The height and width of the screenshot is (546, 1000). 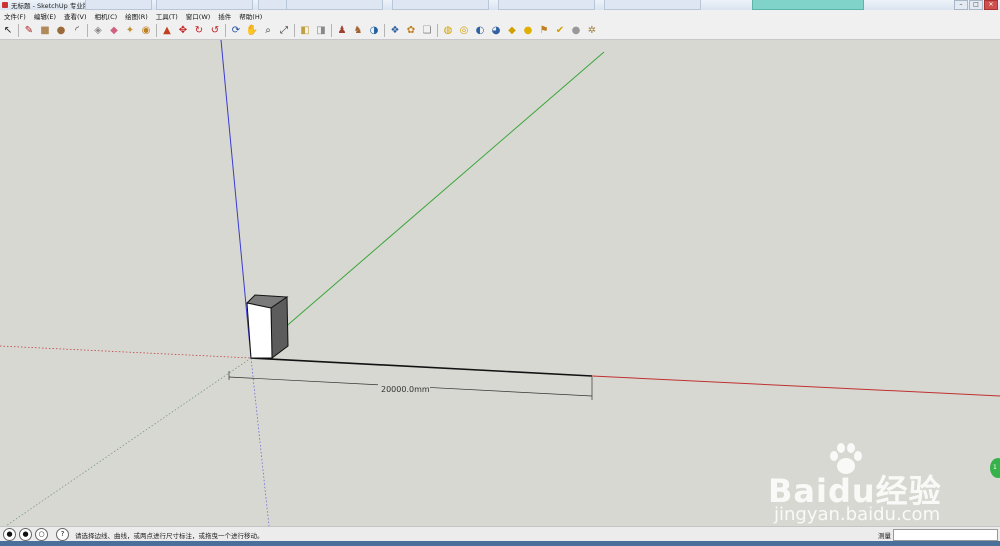 I want to click on sandbox-icon: ✲, so click(x=592, y=30).